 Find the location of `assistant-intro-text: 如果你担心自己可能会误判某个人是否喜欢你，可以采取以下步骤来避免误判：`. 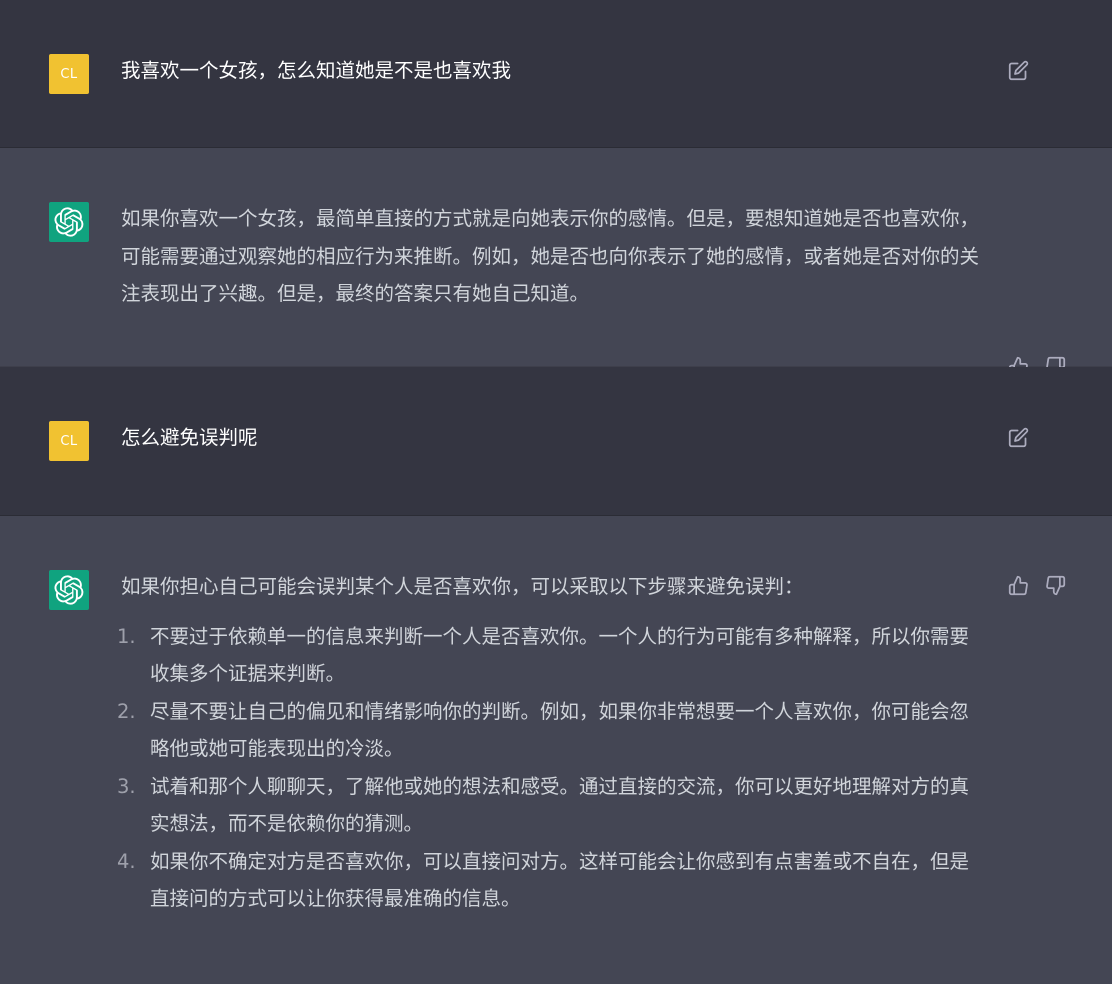

assistant-intro-text: 如果你担心自己可能会误判某个人是否喜欢你，可以采取以下步骤来避免误判： is located at coordinates (462, 586).